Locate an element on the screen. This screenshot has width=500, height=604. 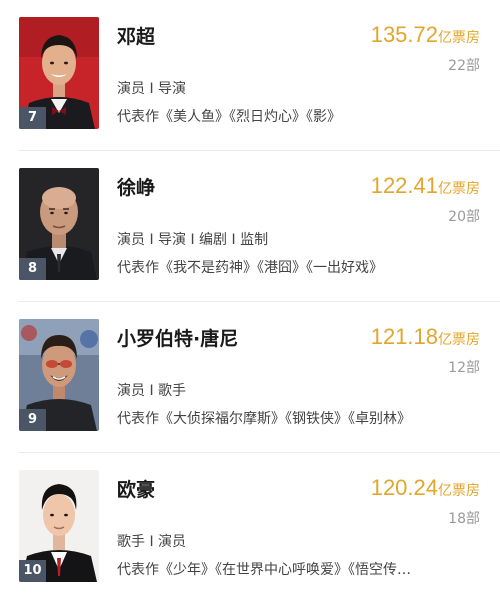
film-count: 12部 is located at coordinates (464, 368).